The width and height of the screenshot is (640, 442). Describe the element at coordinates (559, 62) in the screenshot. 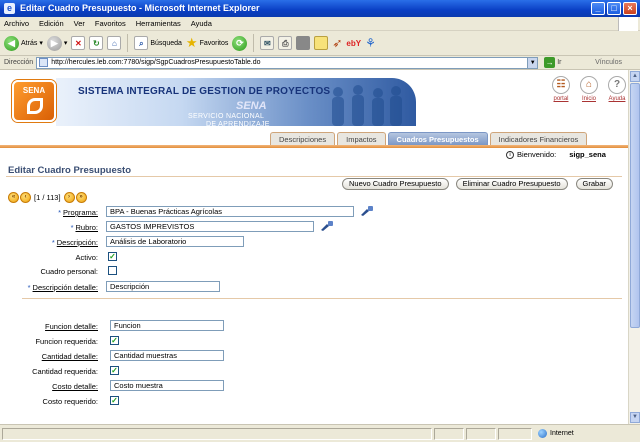

I see `go-label: Ir` at that location.